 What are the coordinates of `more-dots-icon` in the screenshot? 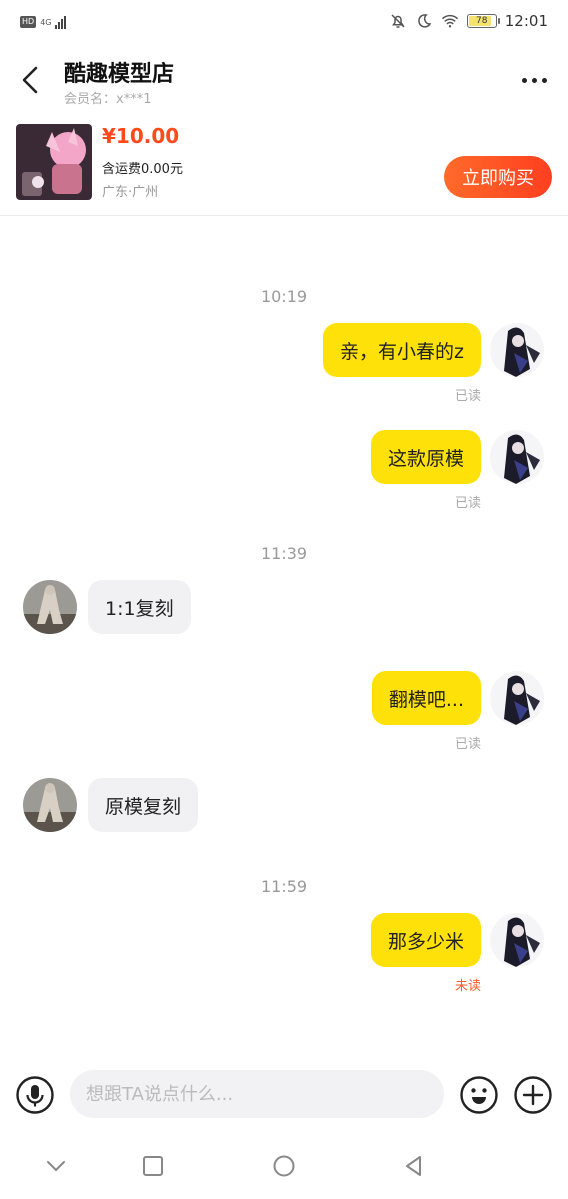 It's located at (534, 80).